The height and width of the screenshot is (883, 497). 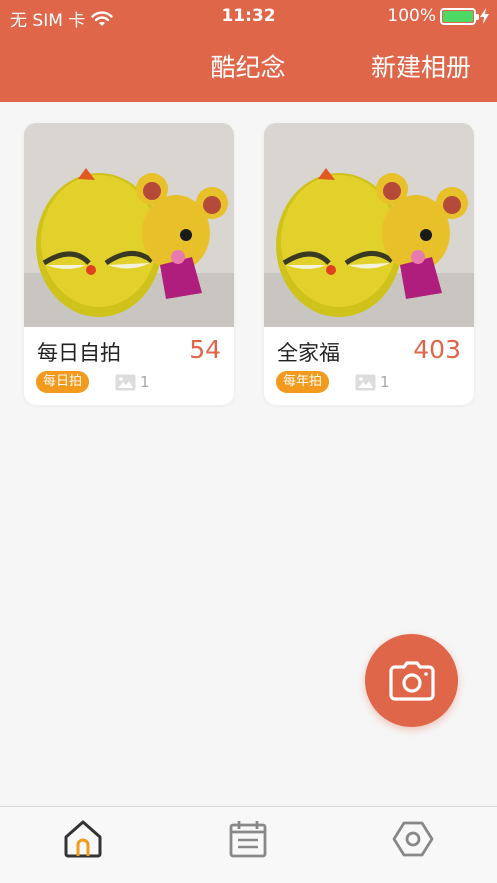 I want to click on album-count: 54, so click(x=205, y=349).